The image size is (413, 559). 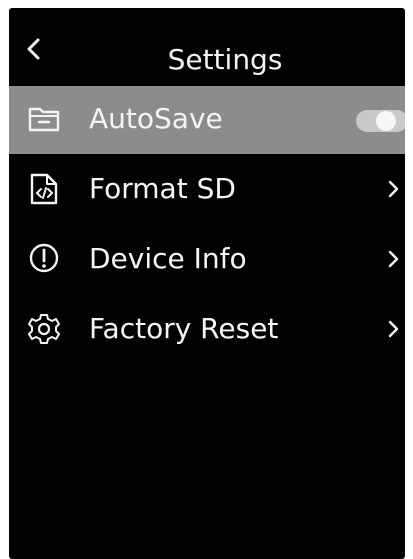 What do you see at coordinates (162, 188) in the screenshot?
I see `menu-item-label: Format SD` at bounding box center [162, 188].